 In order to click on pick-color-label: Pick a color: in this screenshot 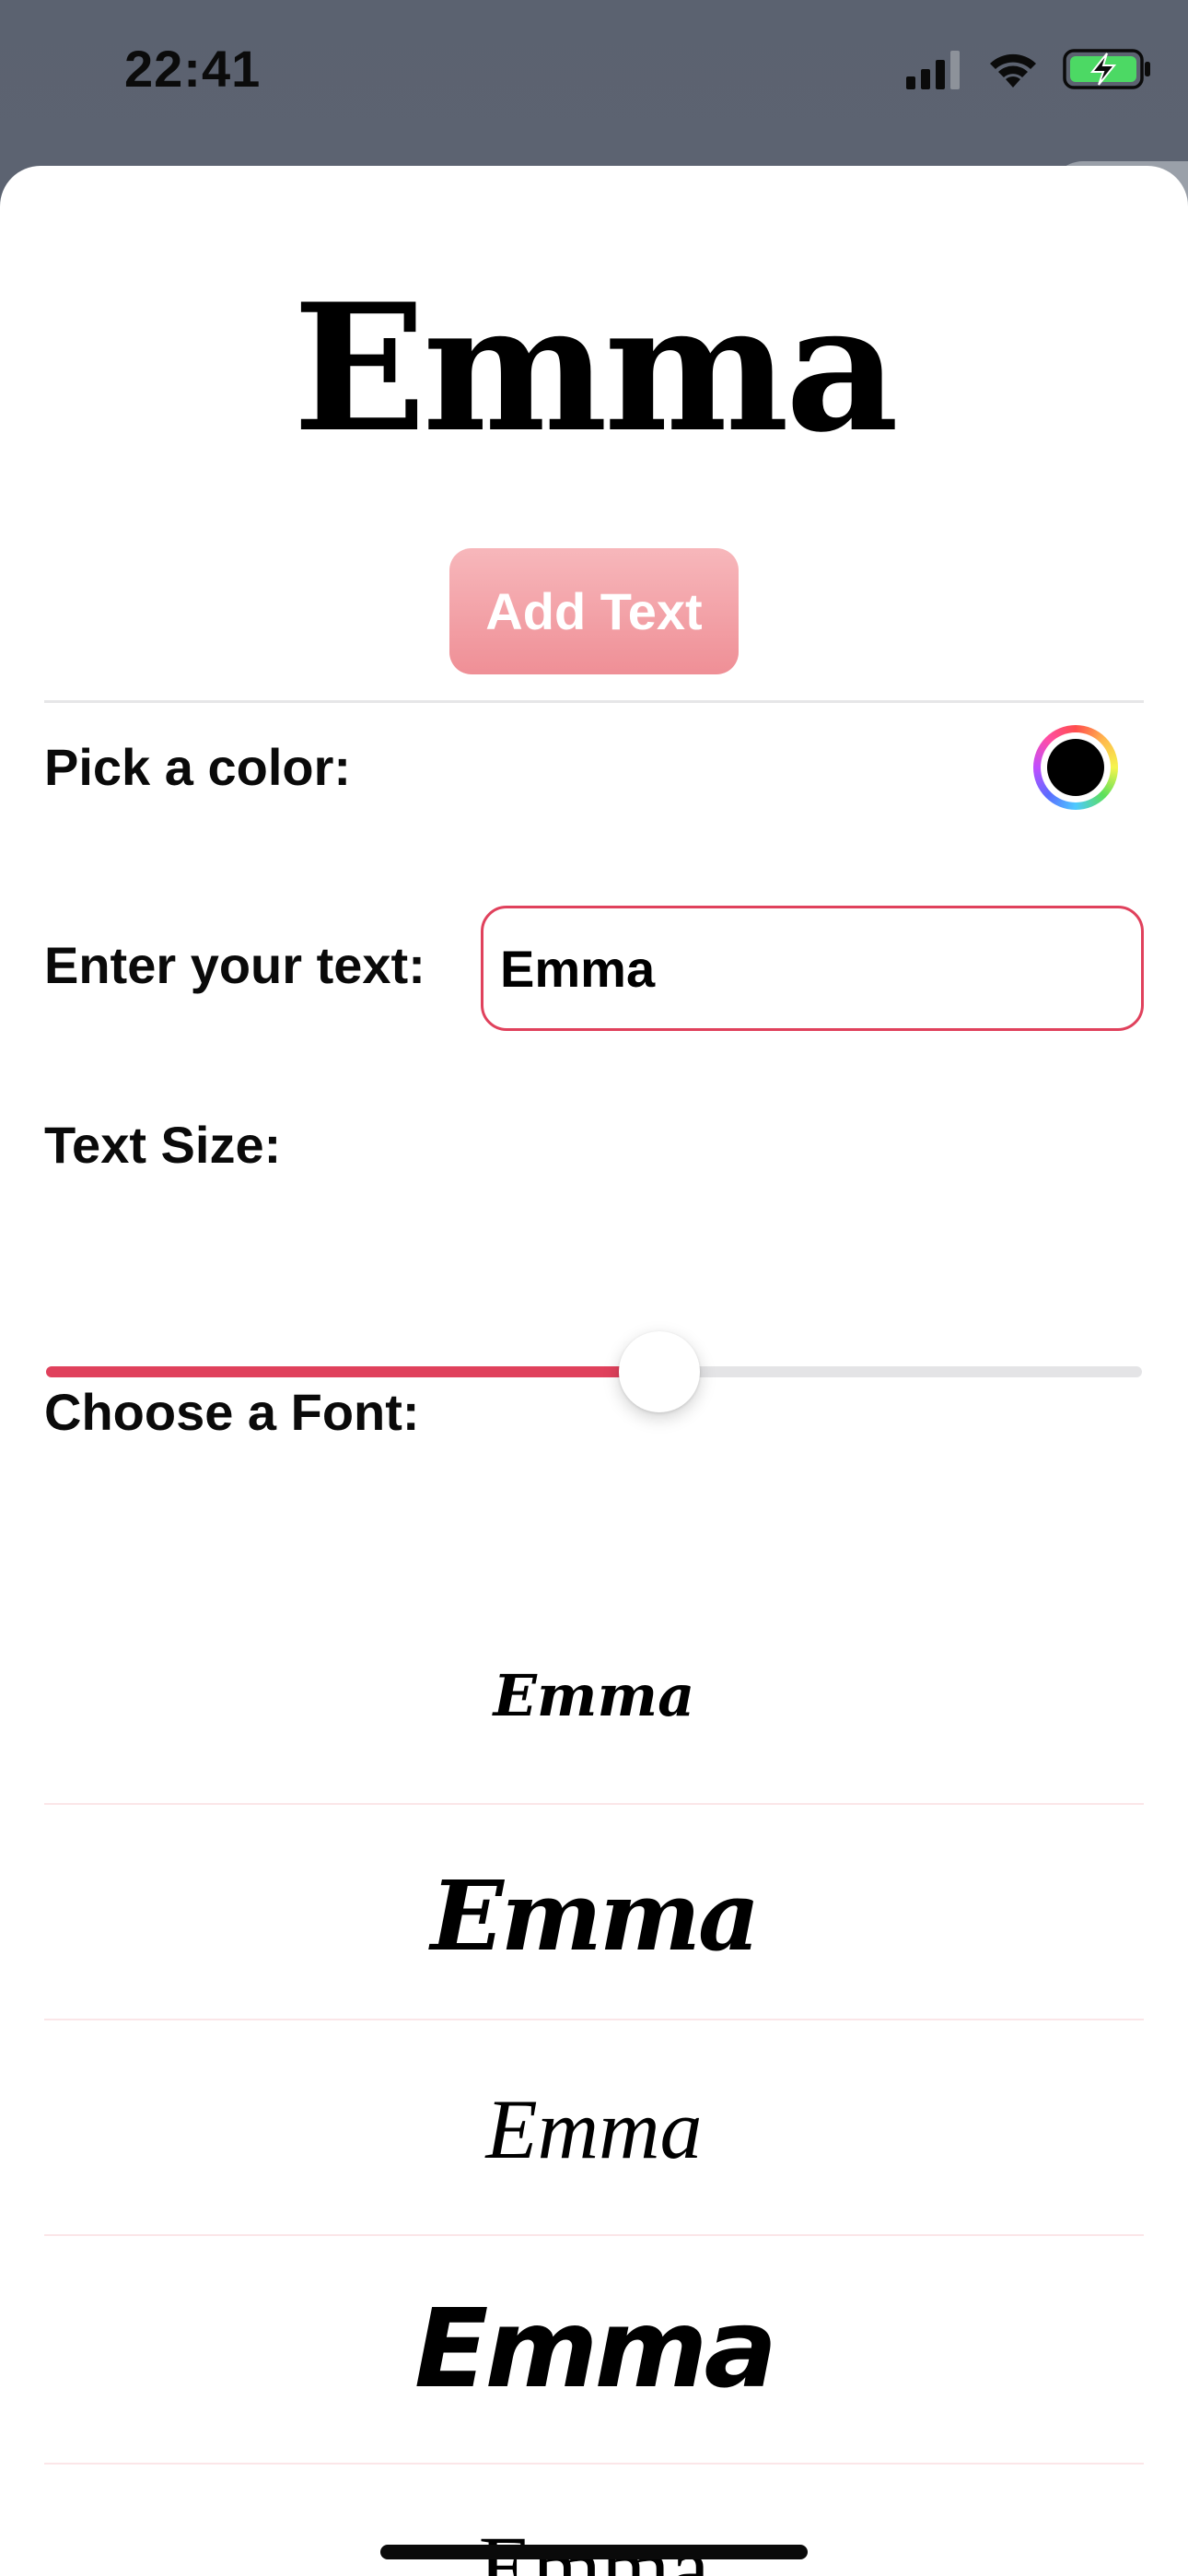, I will do `click(198, 767)`.